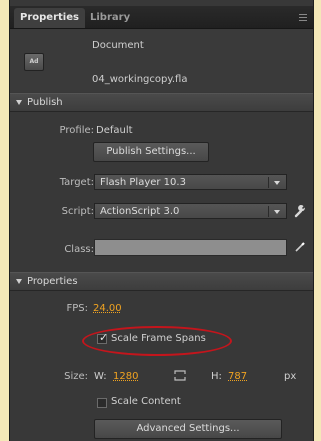 The image size is (321, 441). What do you see at coordinates (114, 130) in the screenshot?
I see `profile-value: Default` at bounding box center [114, 130].